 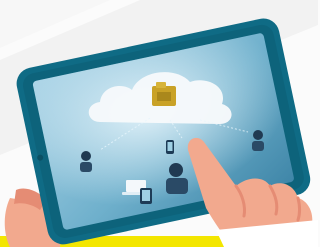 I want to click on tablet-icon, so click(x=146, y=196).